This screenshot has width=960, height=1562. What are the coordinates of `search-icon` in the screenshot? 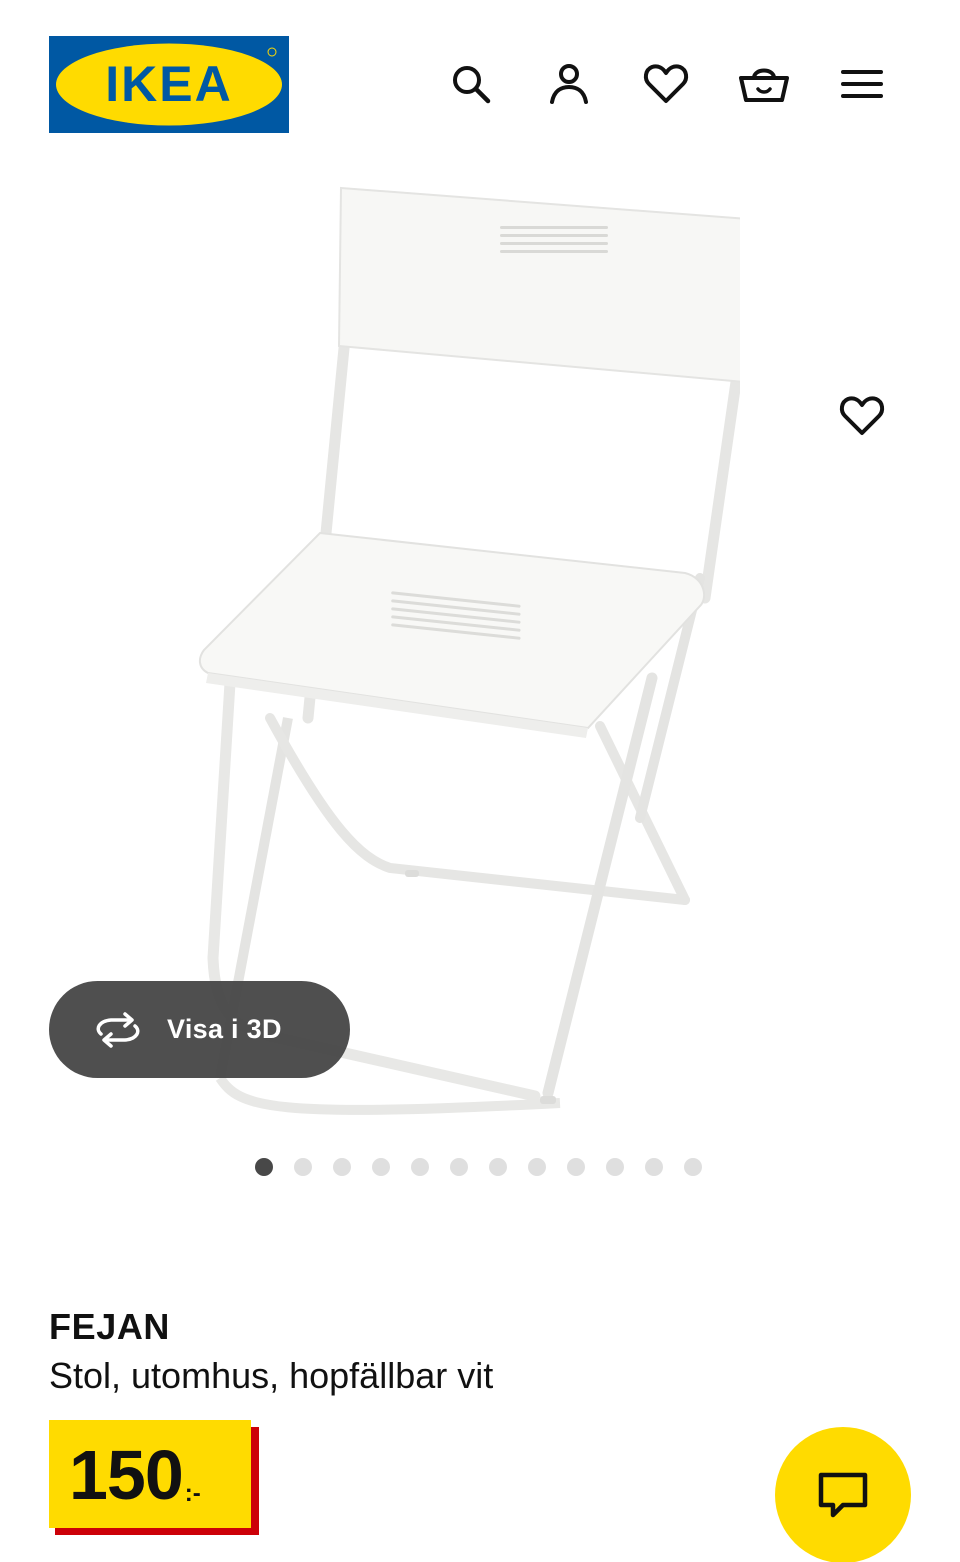 It's located at (472, 85).